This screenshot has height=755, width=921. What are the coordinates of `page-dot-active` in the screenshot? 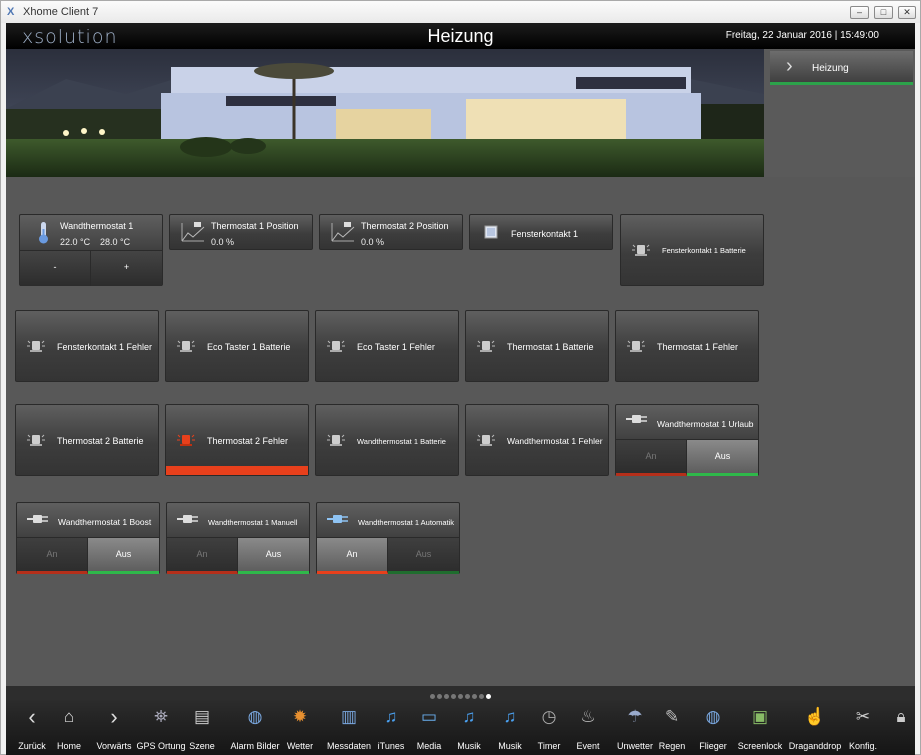 It's located at (488, 696).